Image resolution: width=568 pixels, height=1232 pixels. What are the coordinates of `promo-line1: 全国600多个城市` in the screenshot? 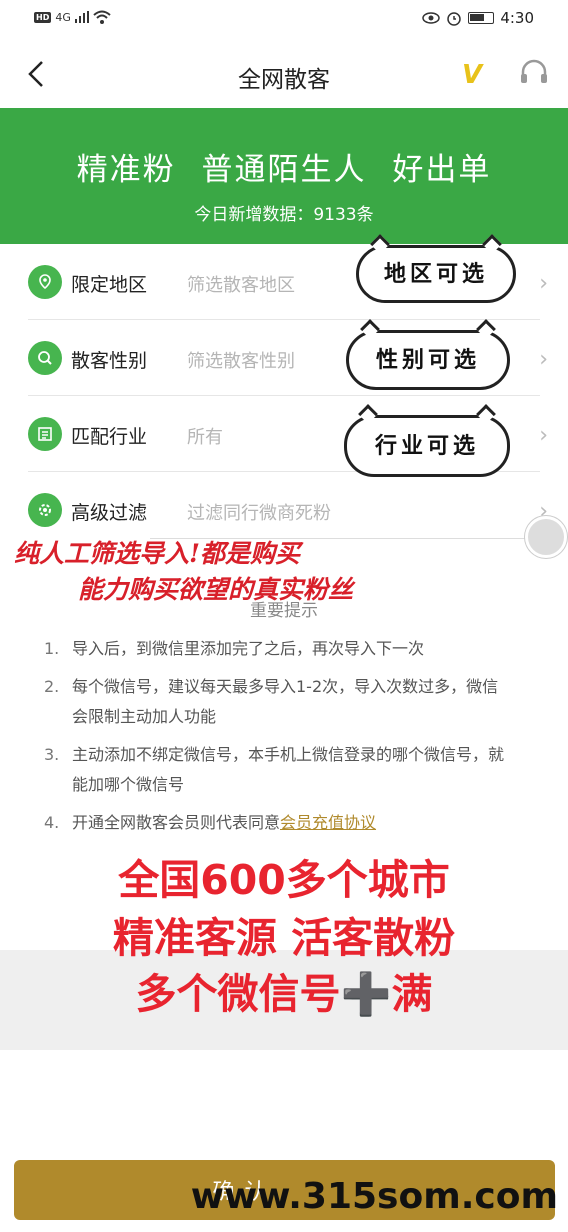 It's located at (284, 880).